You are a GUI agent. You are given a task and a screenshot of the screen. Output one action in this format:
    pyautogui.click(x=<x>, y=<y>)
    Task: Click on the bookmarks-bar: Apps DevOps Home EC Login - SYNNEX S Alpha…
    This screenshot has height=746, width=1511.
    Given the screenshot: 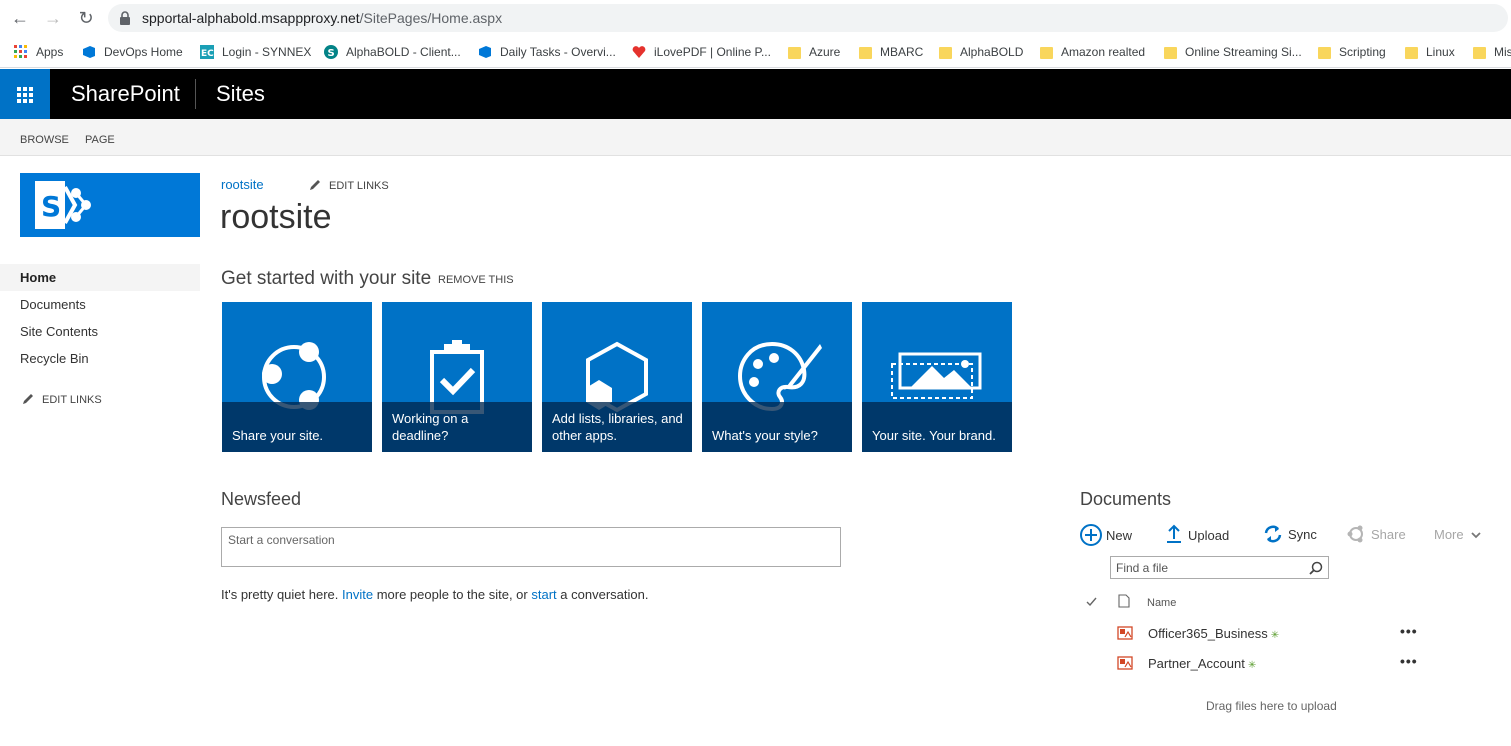 What is the action you would take?
    pyautogui.click(x=755, y=52)
    